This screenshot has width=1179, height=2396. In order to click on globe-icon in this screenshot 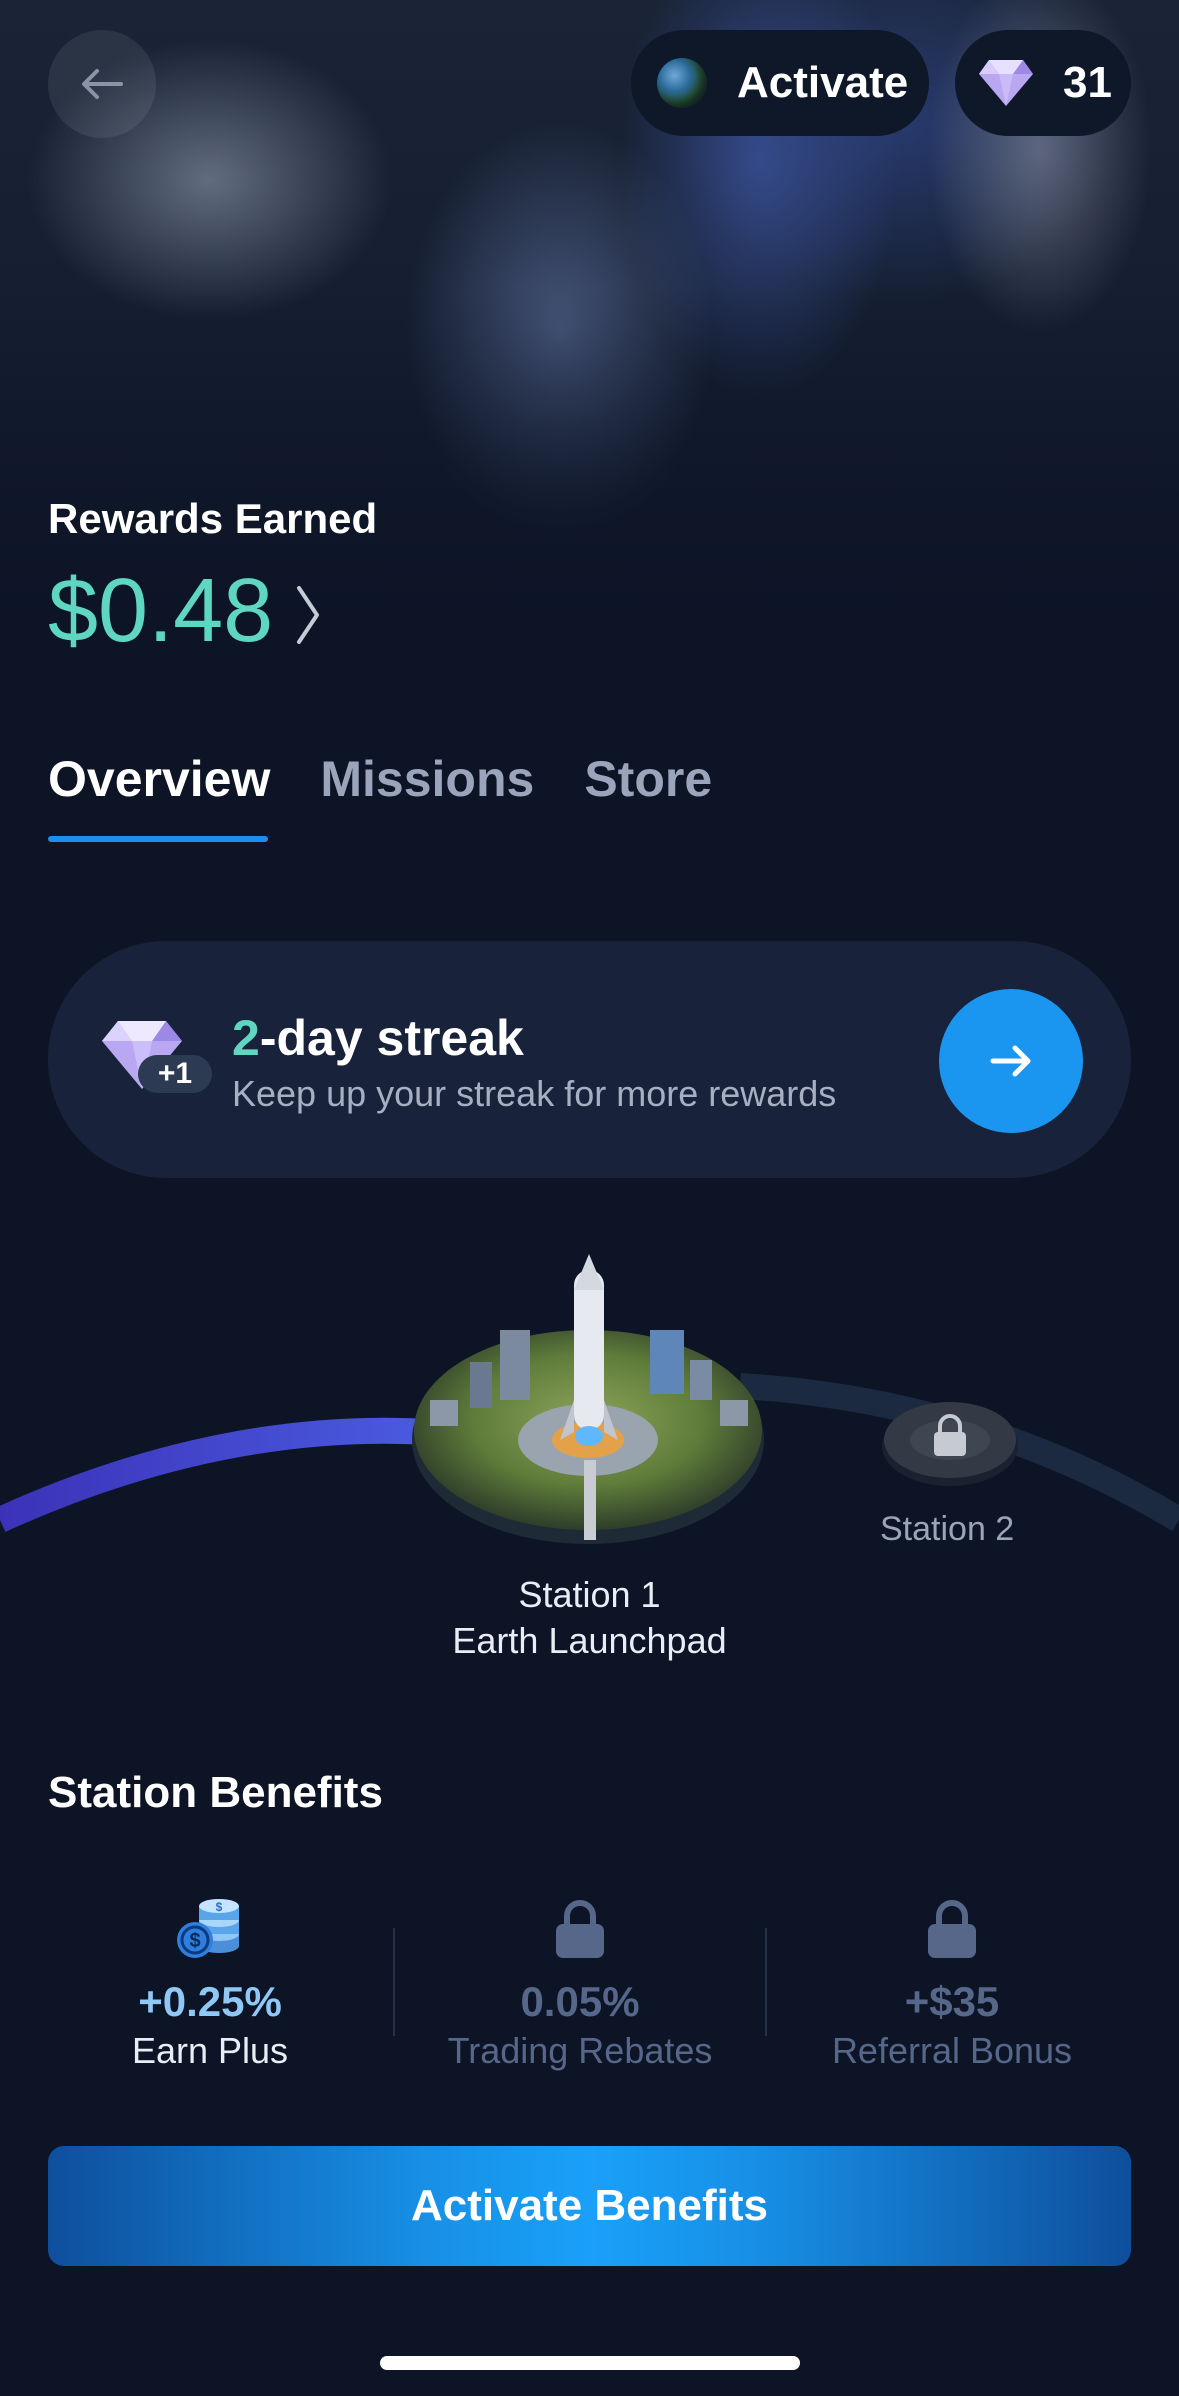, I will do `click(682, 83)`.